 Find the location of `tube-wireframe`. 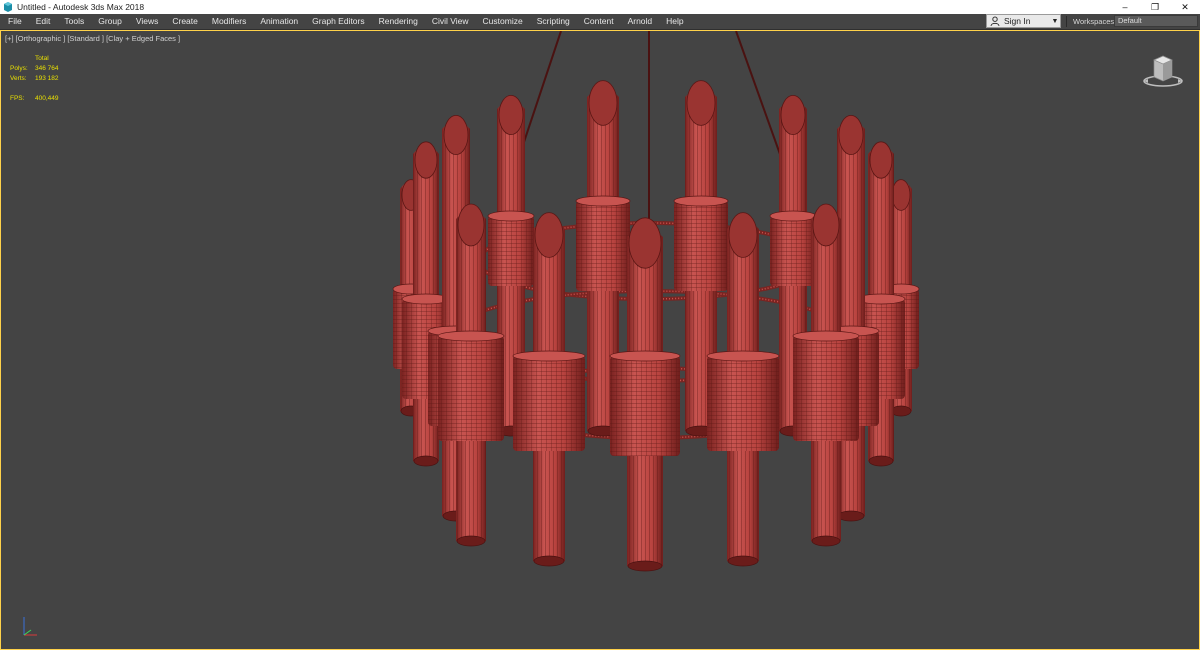

tube-wireframe is located at coordinates (851, 320).